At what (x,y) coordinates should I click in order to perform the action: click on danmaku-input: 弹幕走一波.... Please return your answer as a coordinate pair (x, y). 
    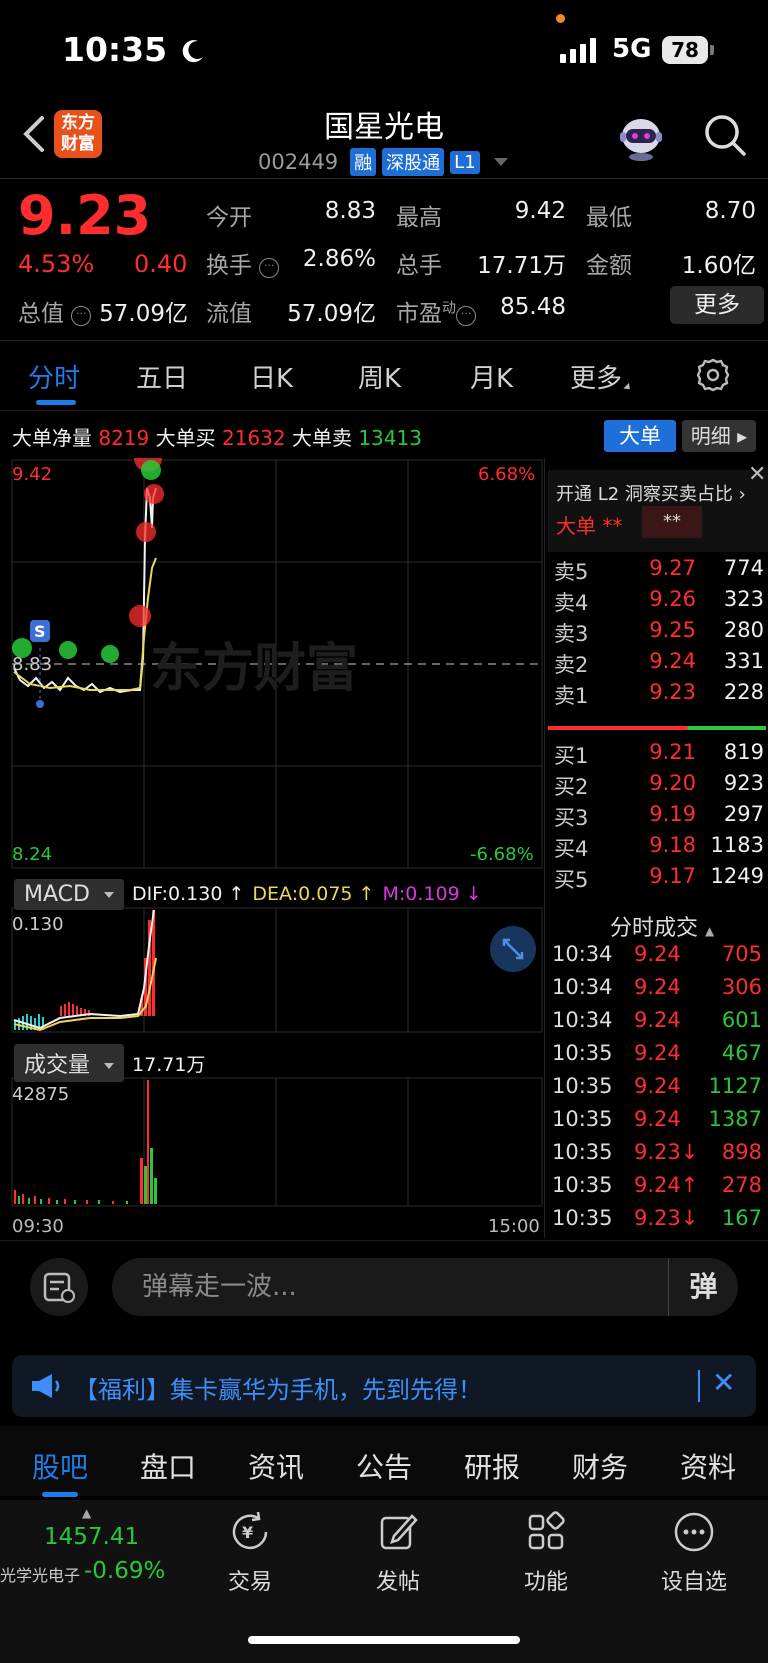
    Looking at the image, I should click on (425, 1287).